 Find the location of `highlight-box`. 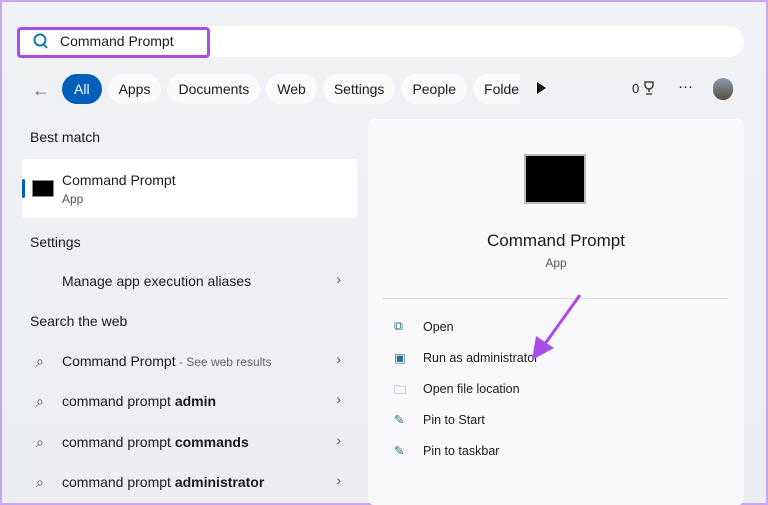

highlight-box is located at coordinates (113, 42).